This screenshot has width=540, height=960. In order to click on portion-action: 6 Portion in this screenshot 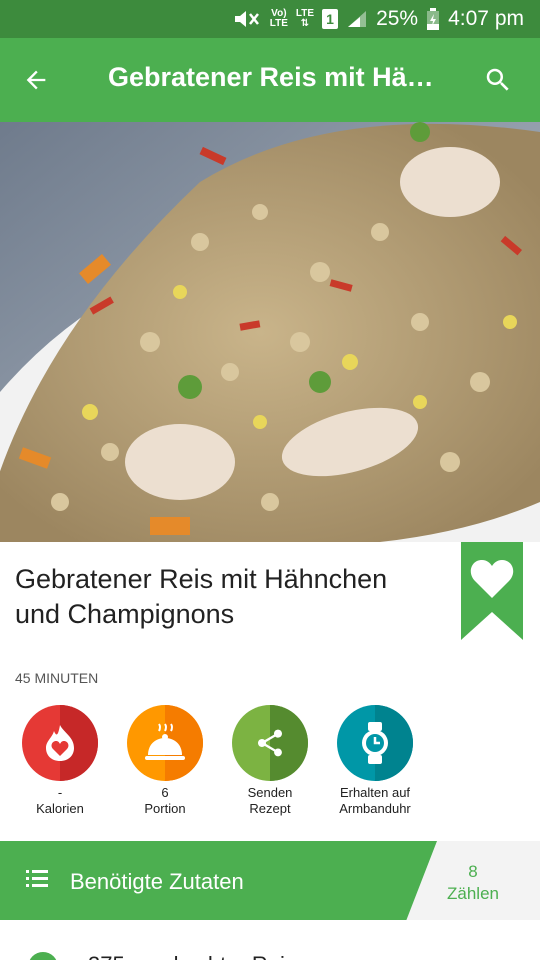, I will do `click(165, 761)`.